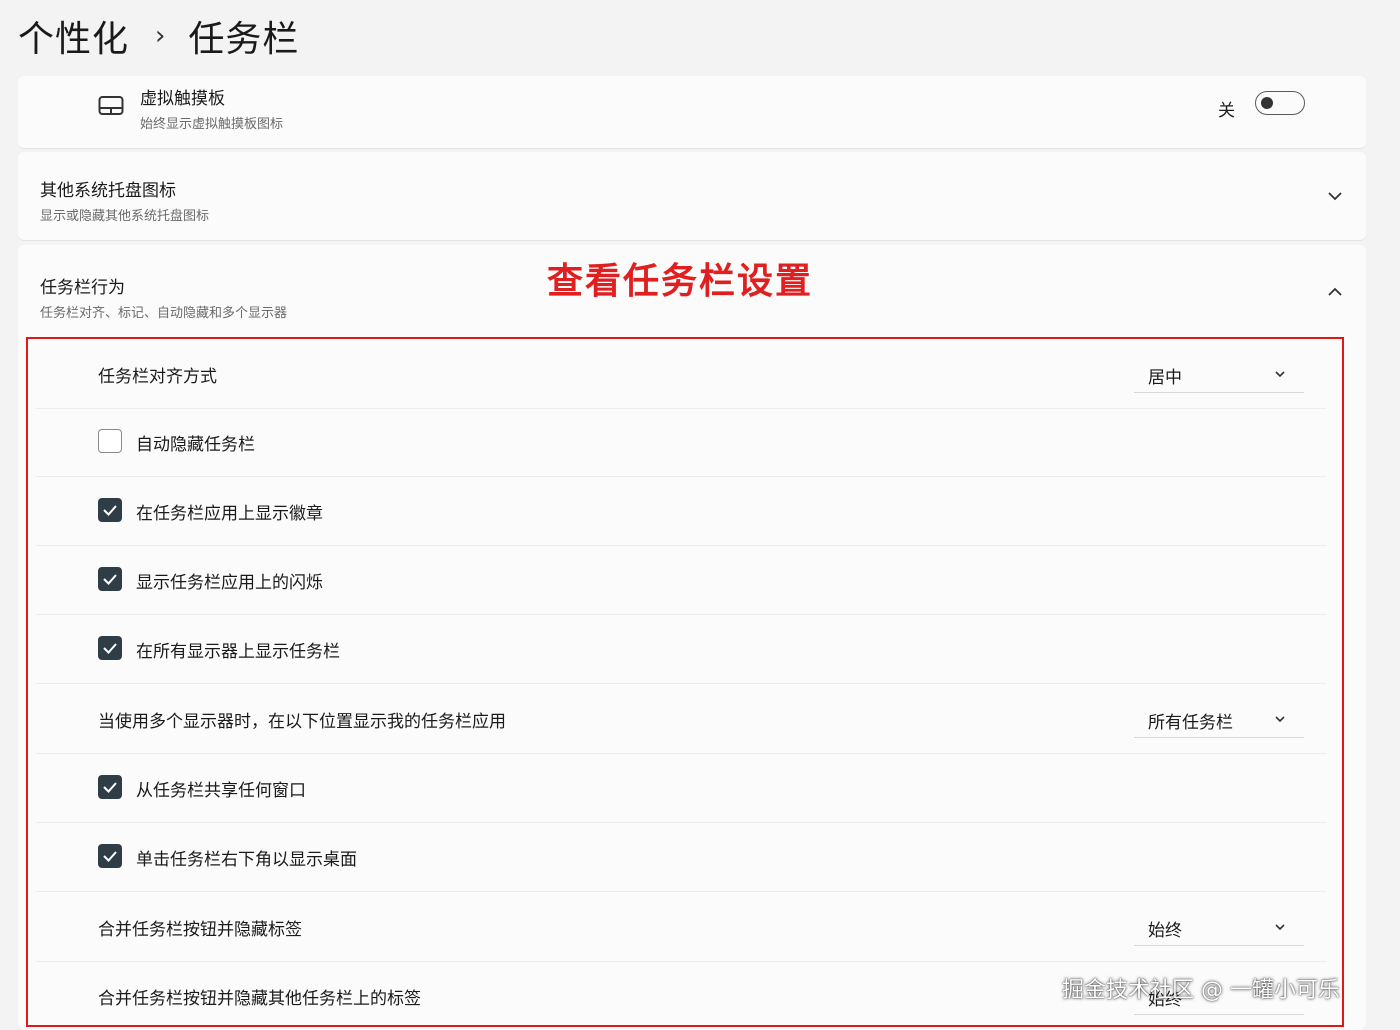  What do you see at coordinates (212, 124) in the screenshot?
I see `touchpad-subtitle: 始终显示虚拟触摸板图标` at bounding box center [212, 124].